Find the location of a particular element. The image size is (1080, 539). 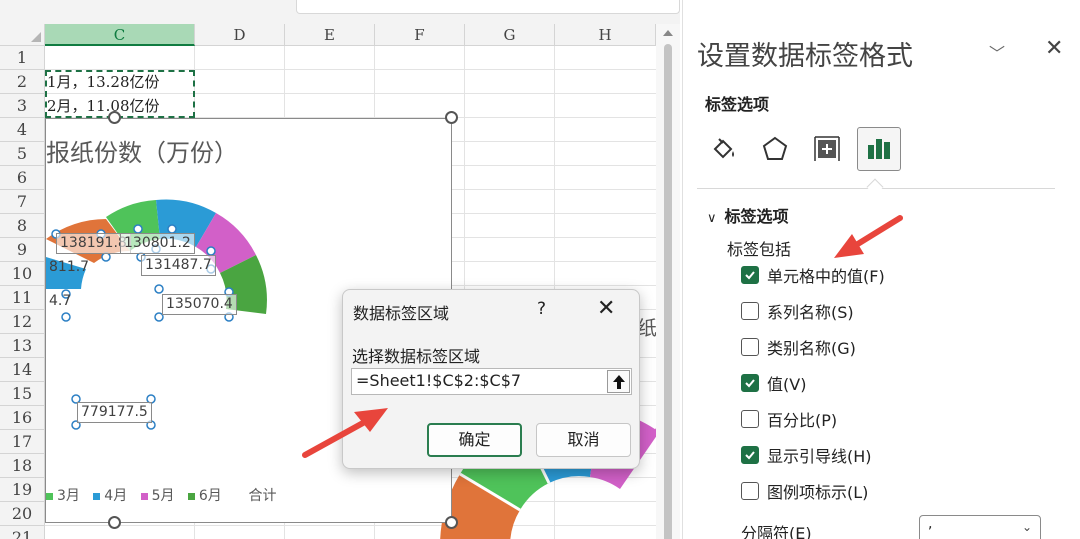

size-properties-icon is located at coordinates (827, 149).